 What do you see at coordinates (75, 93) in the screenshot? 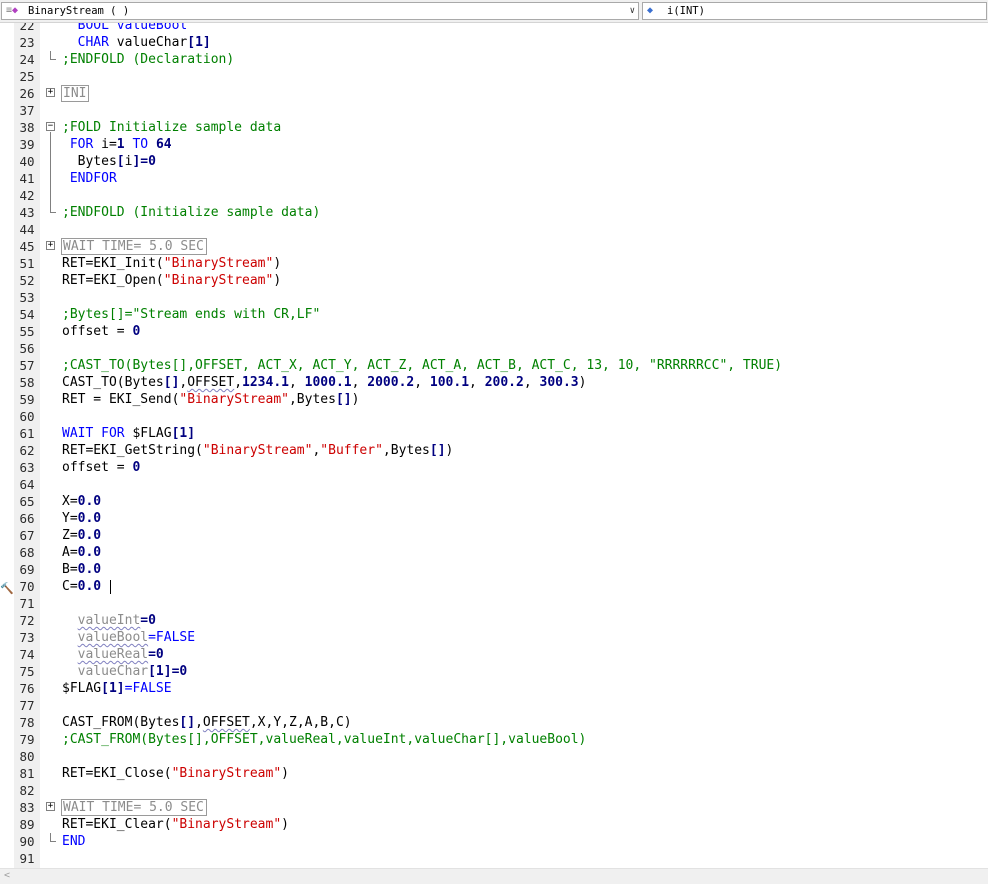
I see `collapsed-fold-label: INI` at bounding box center [75, 93].